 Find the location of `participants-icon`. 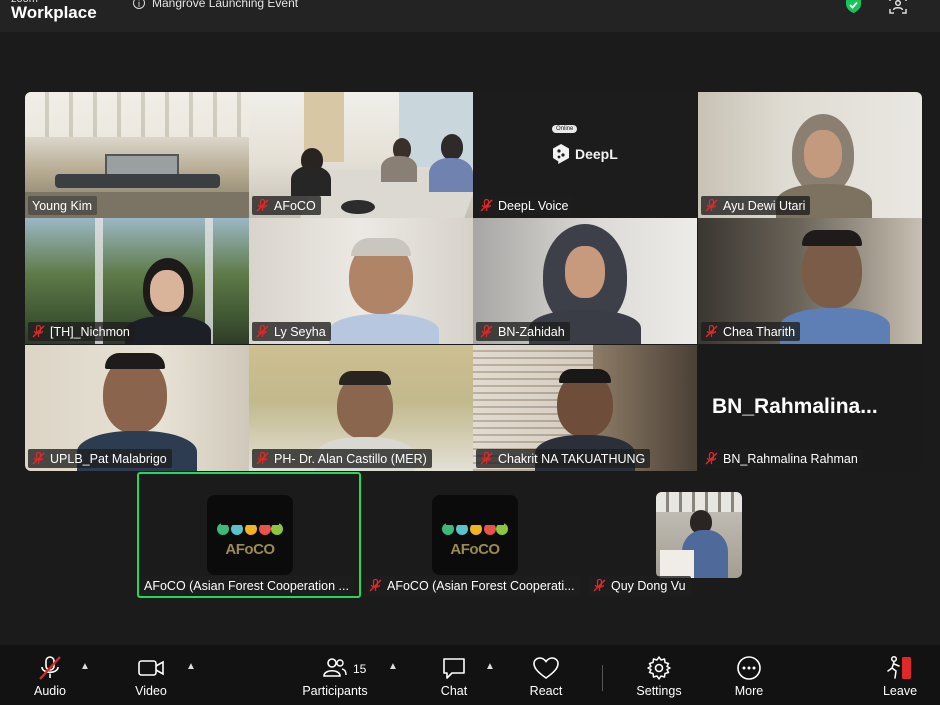

participants-icon is located at coordinates (335, 667).